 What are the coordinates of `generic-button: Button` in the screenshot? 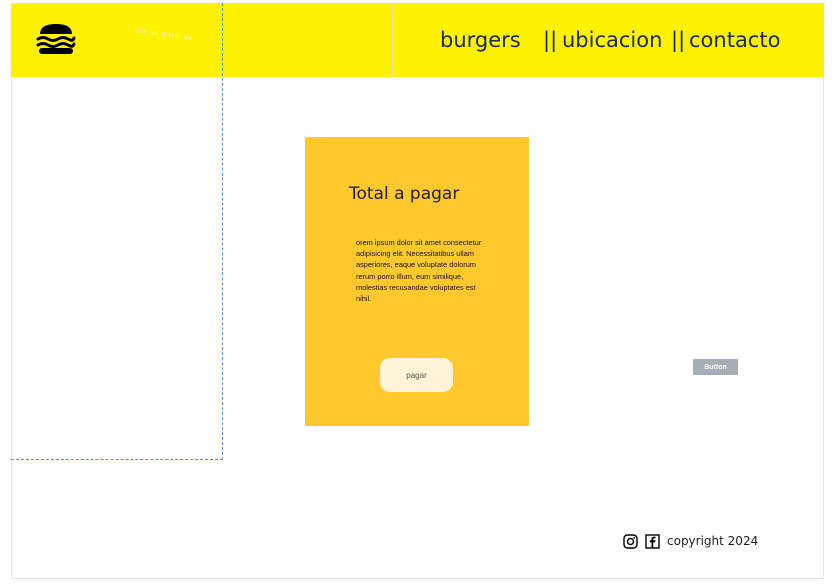 It's located at (715, 367).